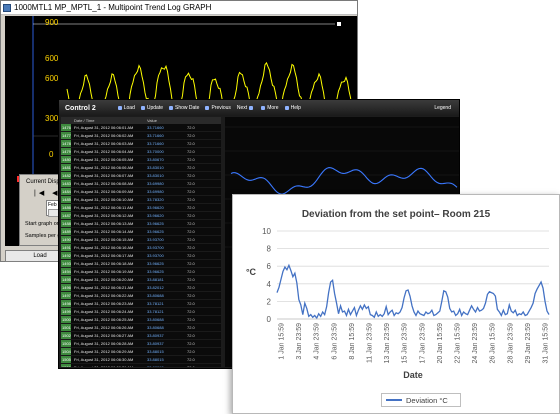 The height and width of the screenshot is (414, 560). Describe the element at coordinates (155, 287) in the screenshot. I see `row-value: 33.82012` at that location.